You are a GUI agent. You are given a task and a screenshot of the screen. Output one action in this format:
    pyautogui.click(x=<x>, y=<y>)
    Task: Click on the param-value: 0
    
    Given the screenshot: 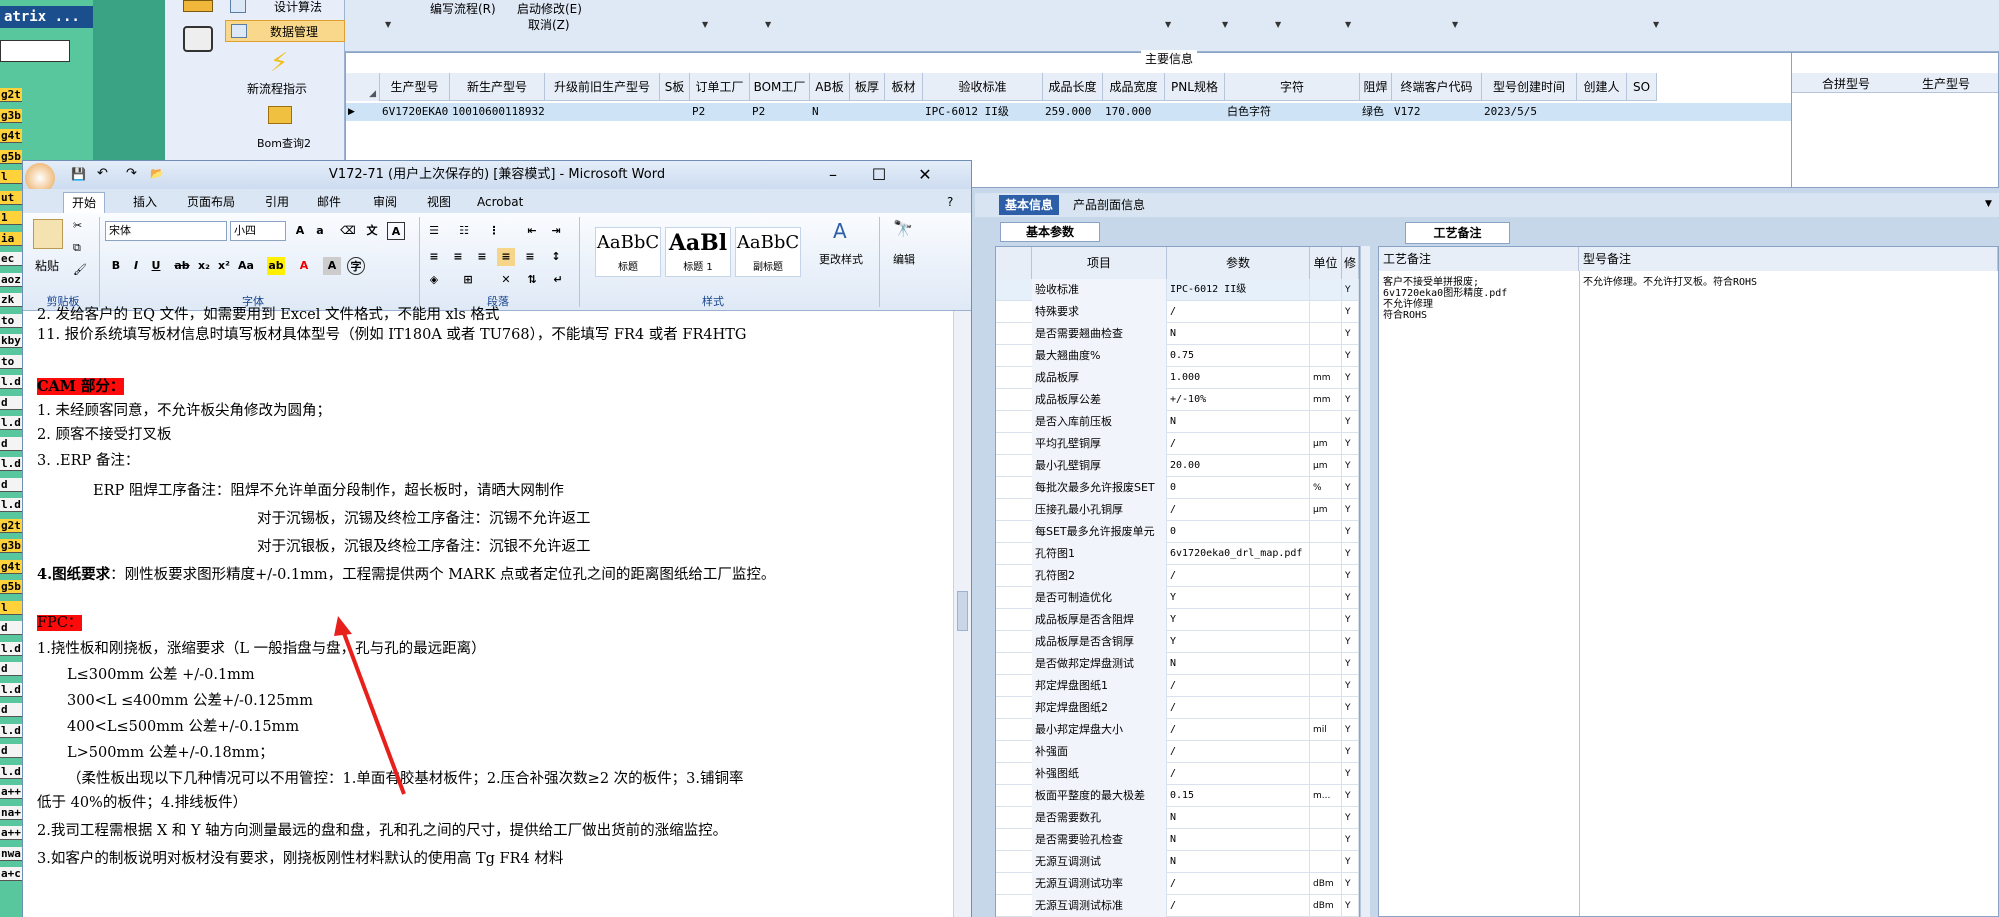 What is the action you would take?
    pyautogui.click(x=1238, y=532)
    